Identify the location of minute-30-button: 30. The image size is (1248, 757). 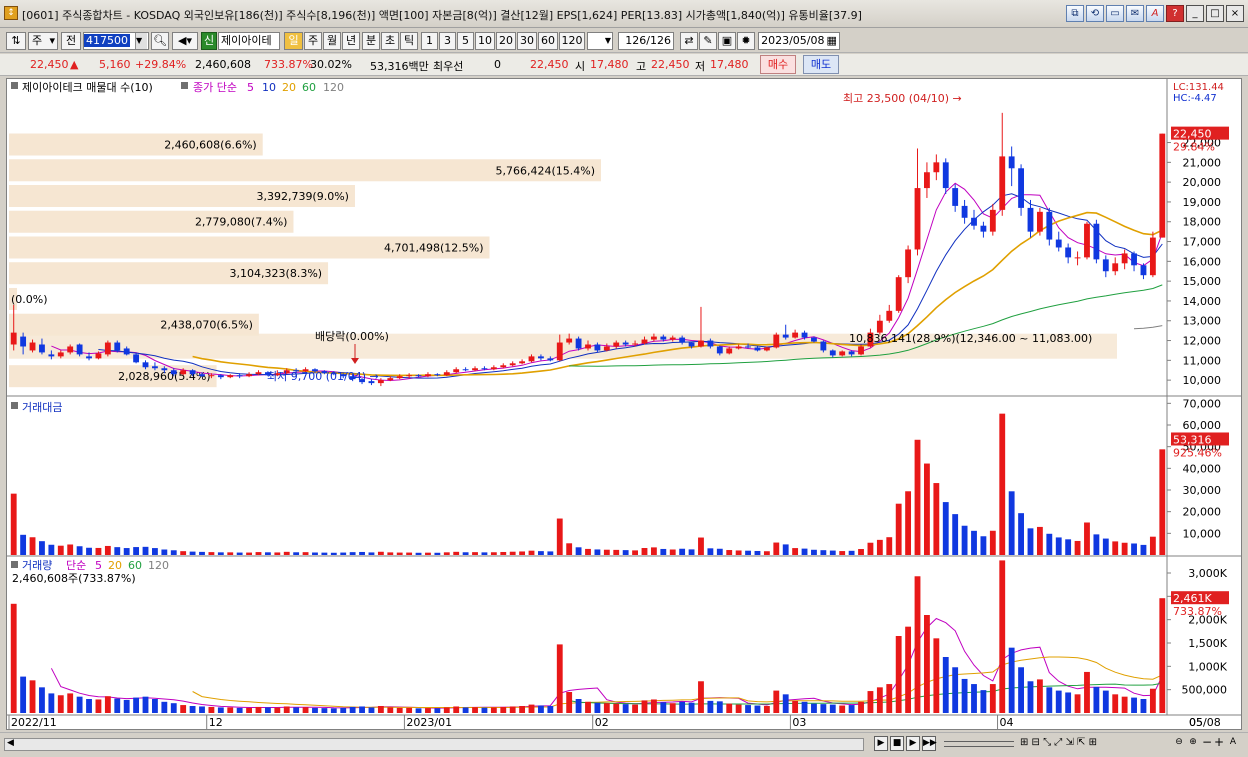
(527, 41).